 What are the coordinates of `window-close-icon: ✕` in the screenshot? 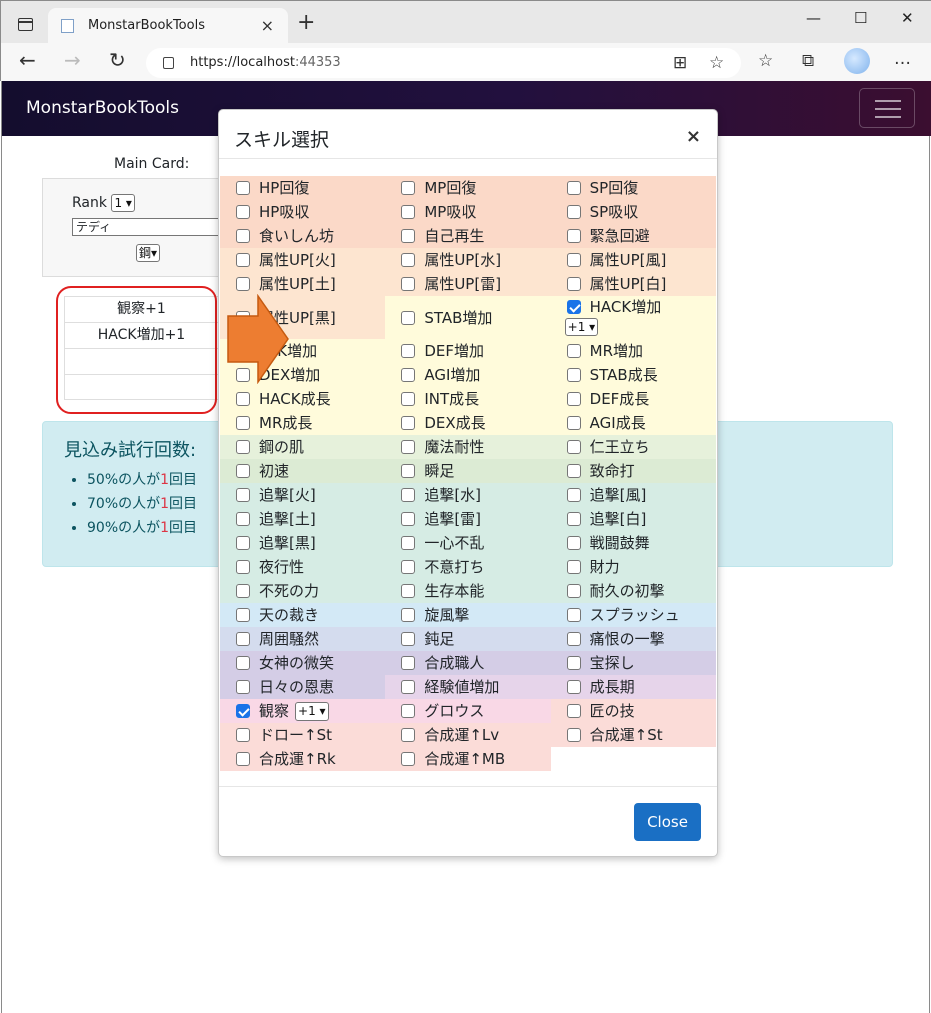 It's located at (907, 18).